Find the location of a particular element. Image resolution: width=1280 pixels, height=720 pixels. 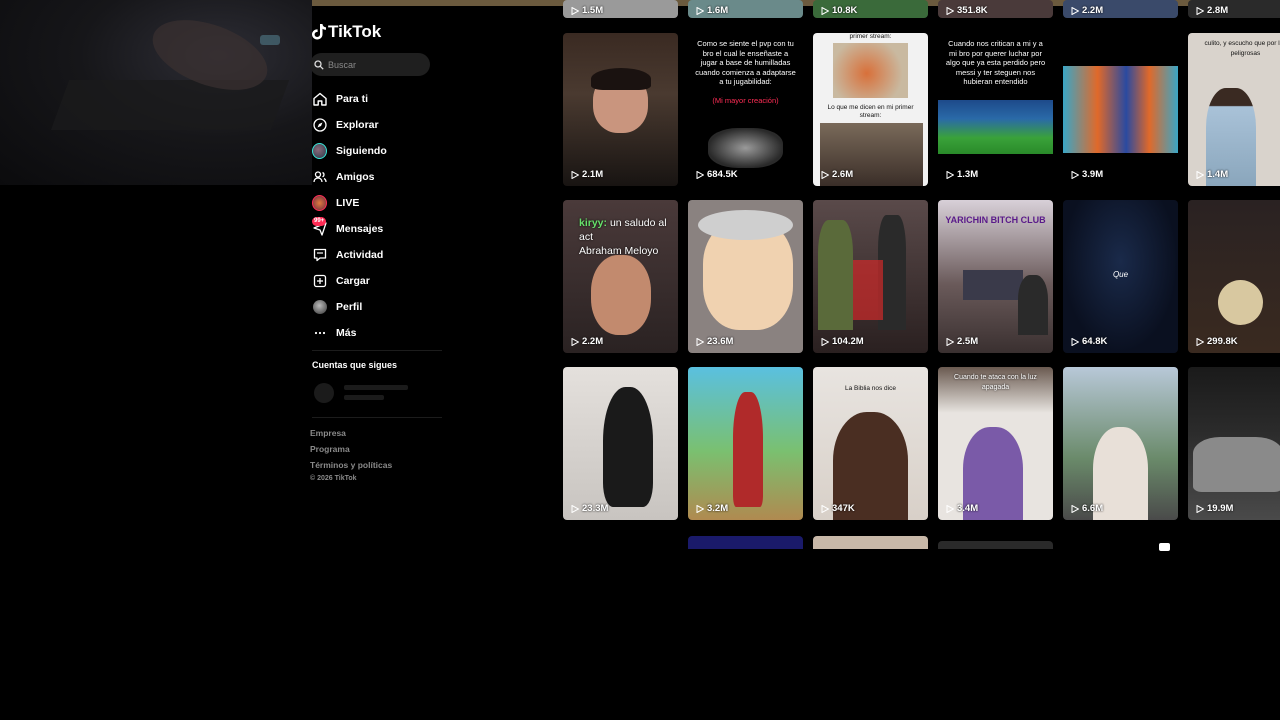

soccer-image is located at coordinates (995, 127).